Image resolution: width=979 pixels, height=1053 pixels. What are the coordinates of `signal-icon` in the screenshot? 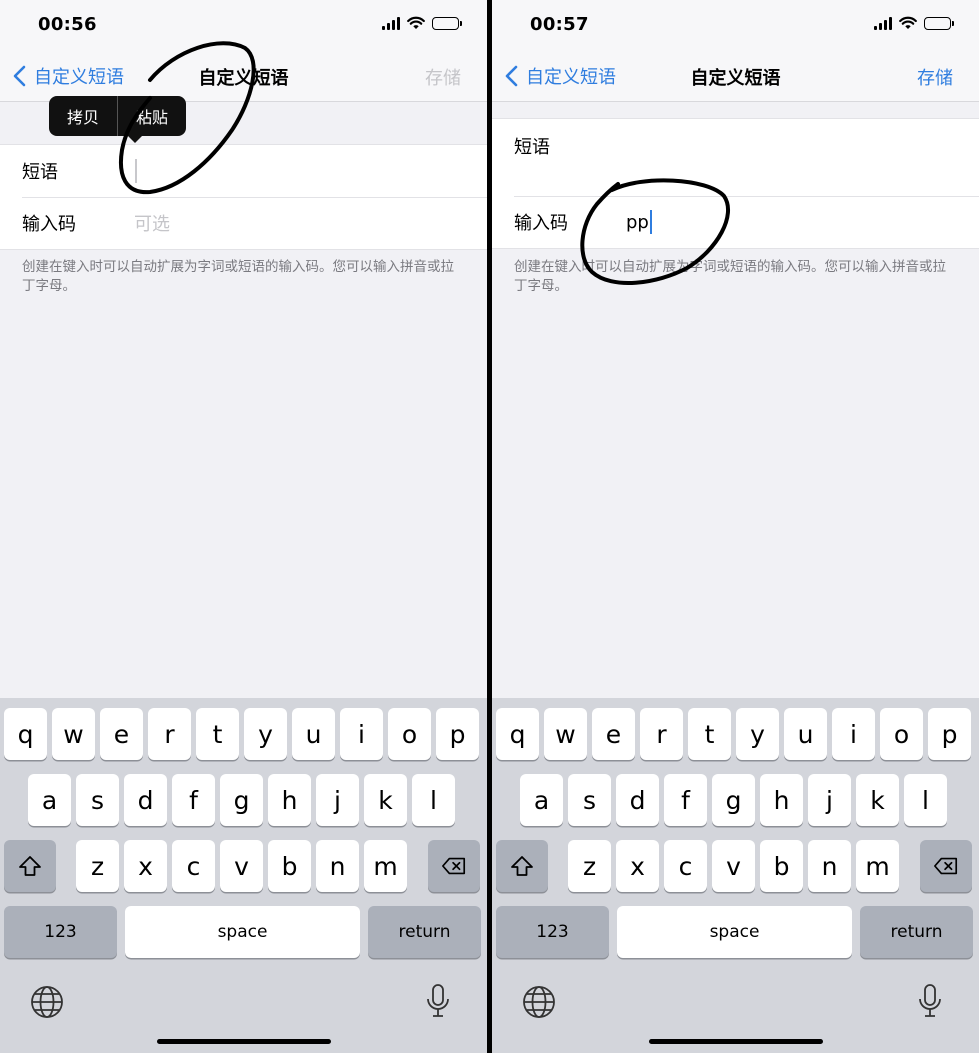 It's located at (883, 23).